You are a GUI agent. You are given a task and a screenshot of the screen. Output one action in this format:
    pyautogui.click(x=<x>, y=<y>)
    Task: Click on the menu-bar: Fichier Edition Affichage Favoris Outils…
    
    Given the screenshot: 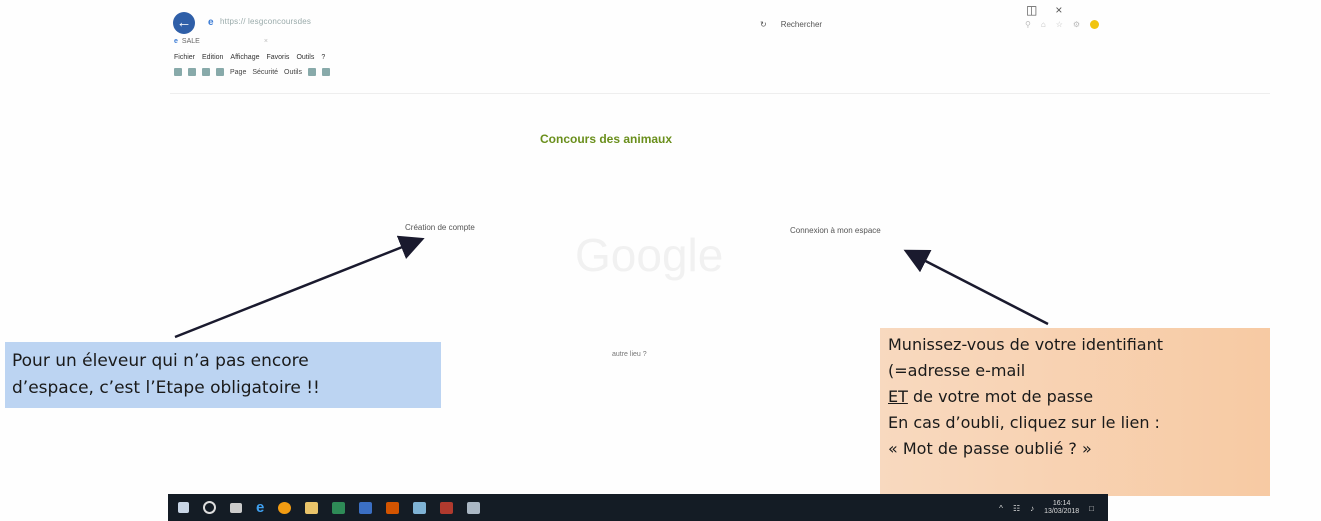 What is the action you would take?
    pyautogui.click(x=249, y=57)
    